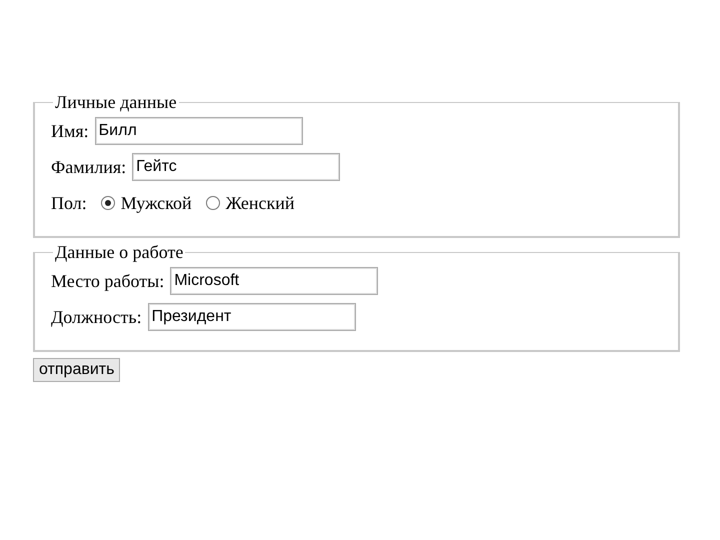 This screenshot has height=540, width=720. Describe the element at coordinates (252, 317) in the screenshot. I see `text-input: Президент` at that location.